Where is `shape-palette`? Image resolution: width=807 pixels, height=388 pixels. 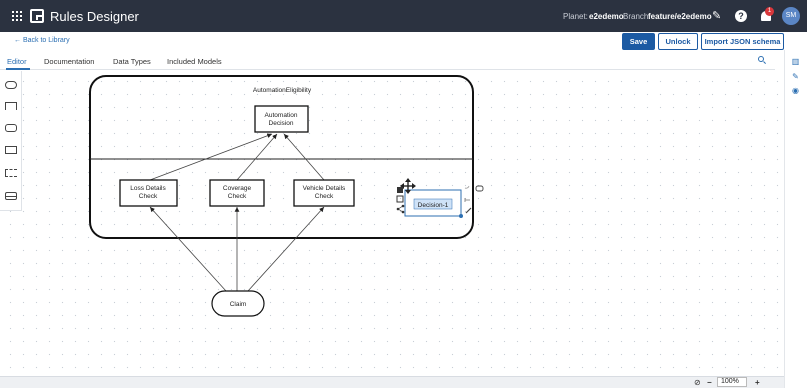 shape-palette is located at coordinates (11, 141).